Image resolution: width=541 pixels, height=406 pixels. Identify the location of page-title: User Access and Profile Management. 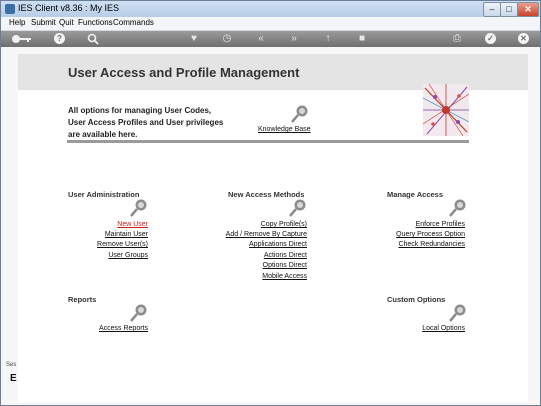
(184, 72).